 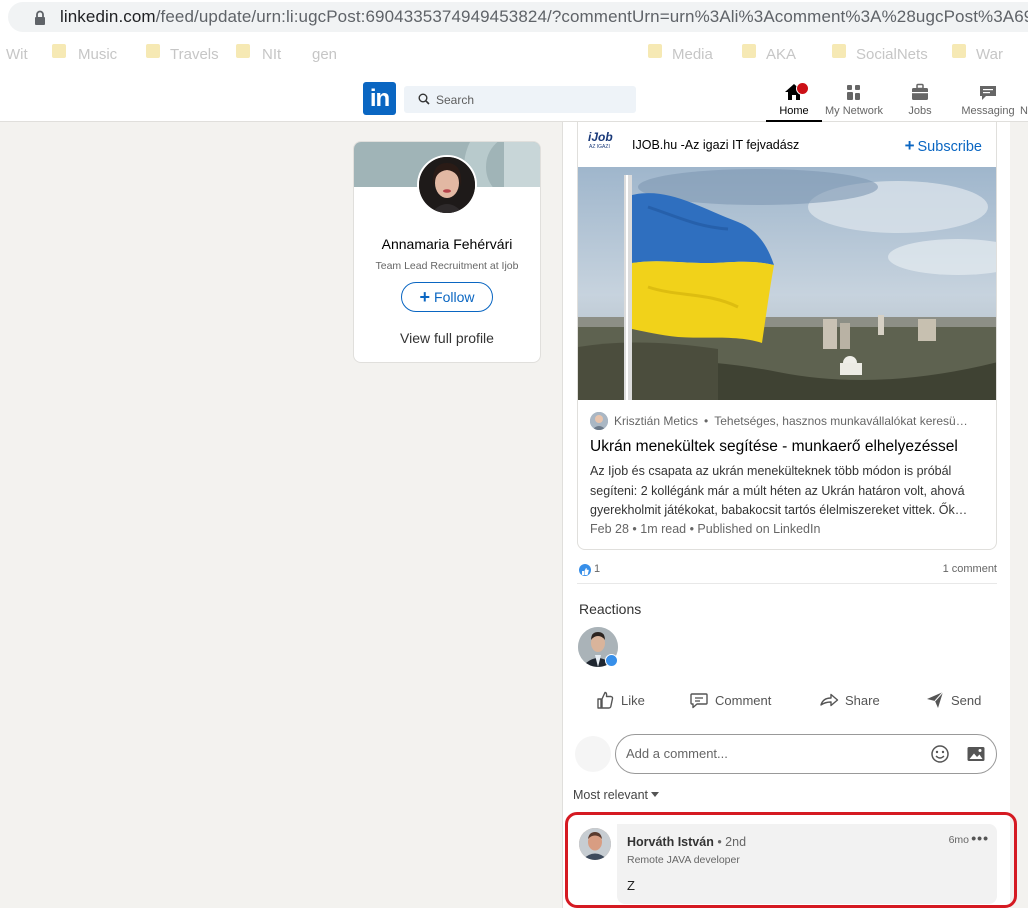 What do you see at coordinates (1024, 111) in the screenshot?
I see `nav-label: N` at bounding box center [1024, 111].